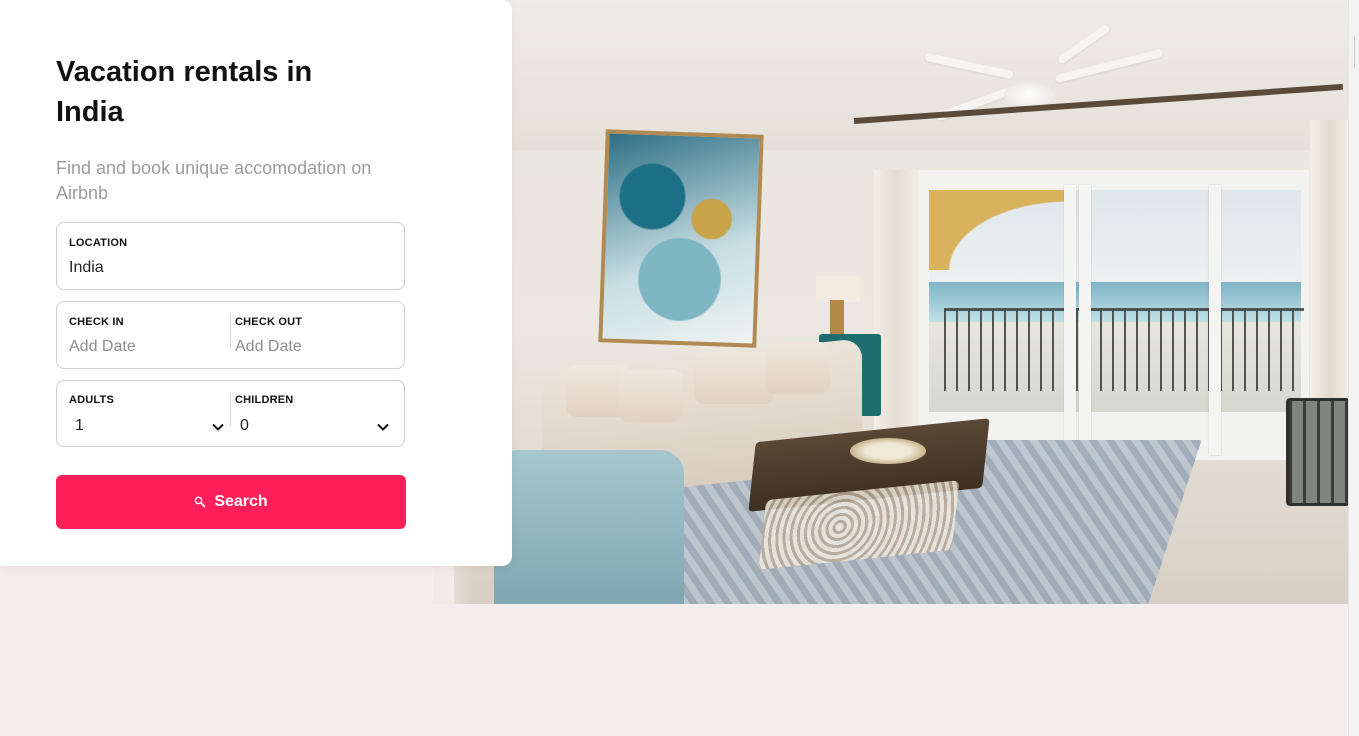 This screenshot has width=1359, height=736. What do you see at coordinates (230, 335) in the screenshot?
I see `dates-field: CHECK IN Add Date CHECK OUT Add Date` at bounding box center [230, 335].